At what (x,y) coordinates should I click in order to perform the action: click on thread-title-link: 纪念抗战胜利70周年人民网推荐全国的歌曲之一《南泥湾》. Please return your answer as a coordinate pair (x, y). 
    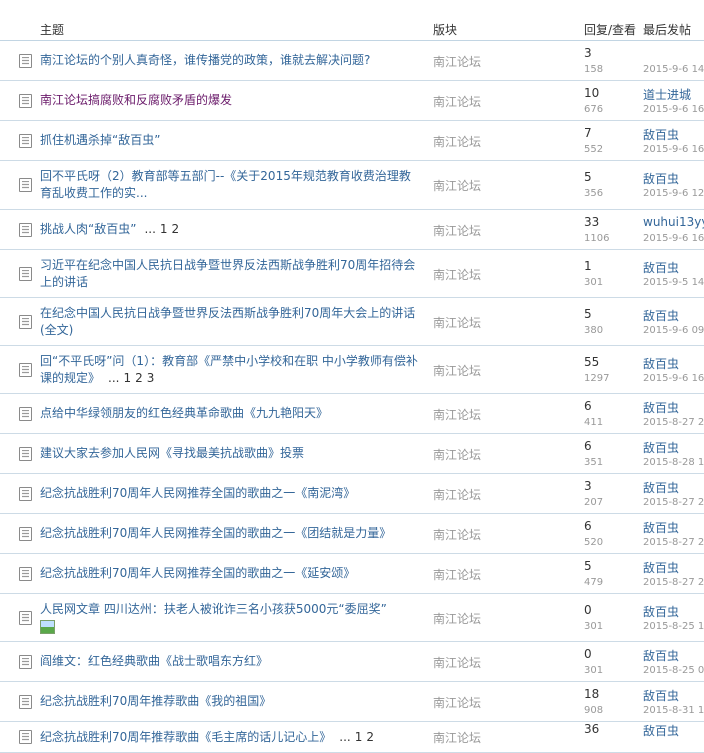
    Looking at the image, I should click on (229, 493).